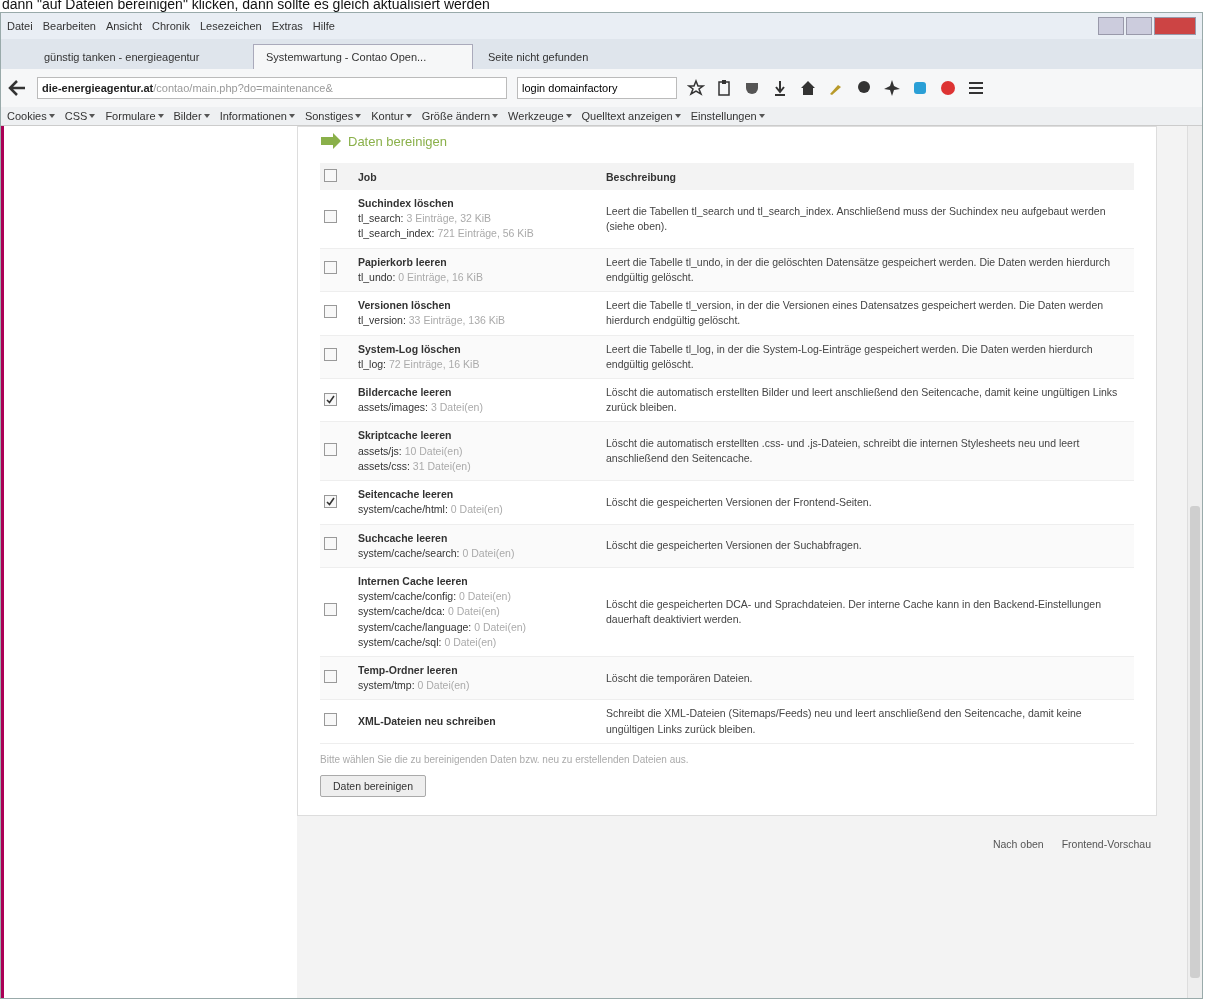 The width and height of the screenshot is (1205, 999). I want to click on job-name: Skriptcache leeren, so click(405, 436).